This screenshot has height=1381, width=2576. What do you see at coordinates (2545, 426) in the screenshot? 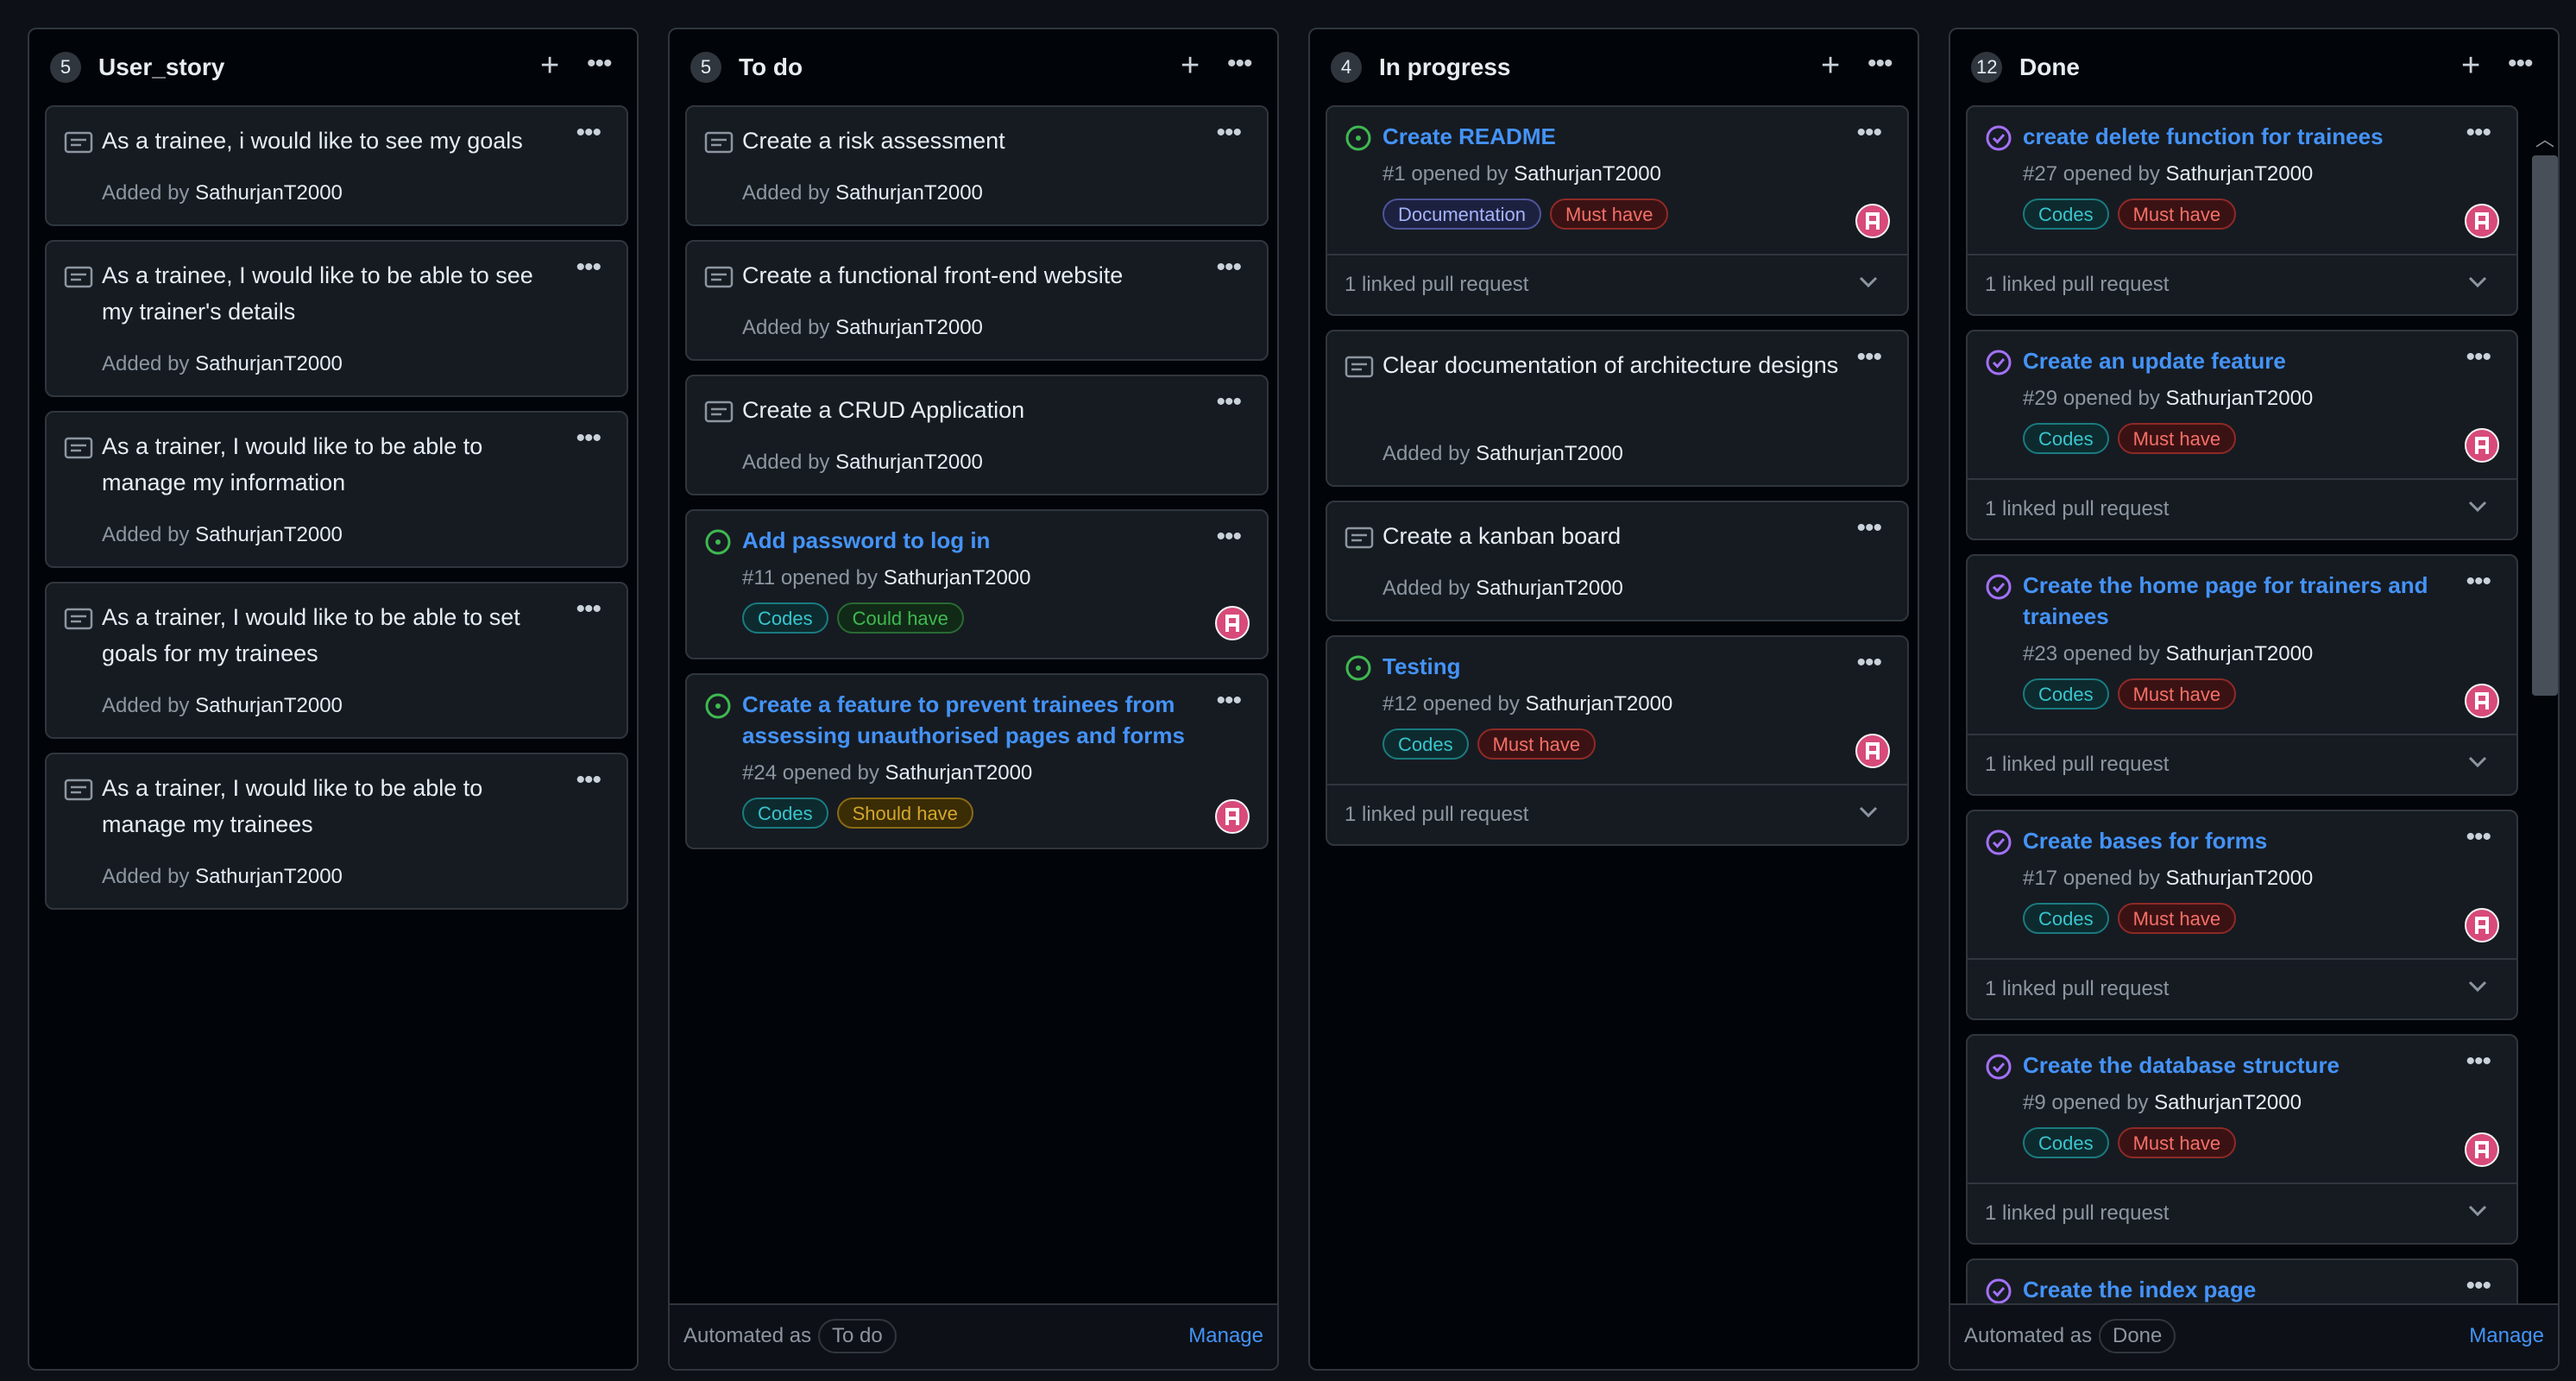
I see `scrollbar-thumb` at bounding box center [2545, 426].